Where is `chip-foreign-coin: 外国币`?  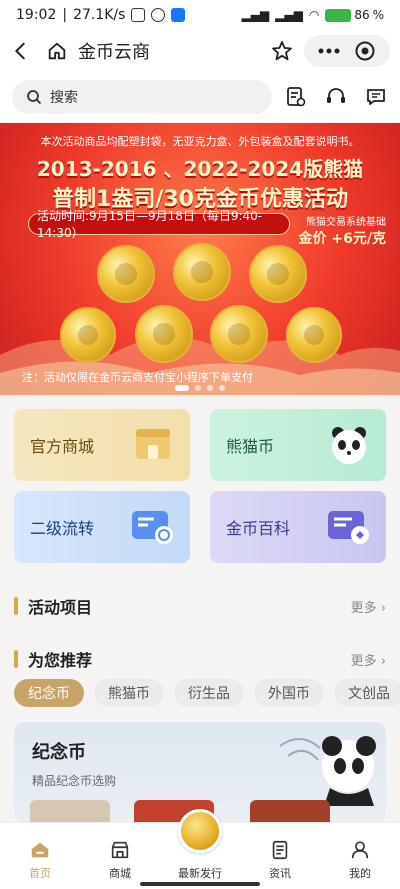
chip-foreign-coin: 外国币 is located at coordinates (289, 693).